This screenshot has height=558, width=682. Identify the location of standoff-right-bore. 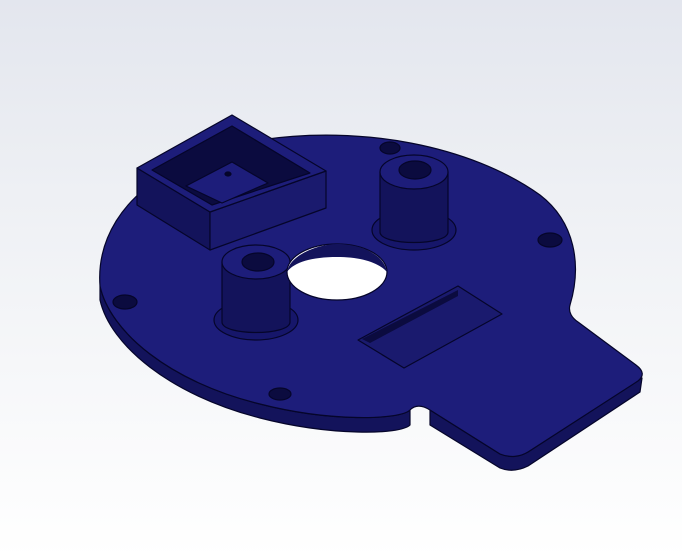
(415, 170).